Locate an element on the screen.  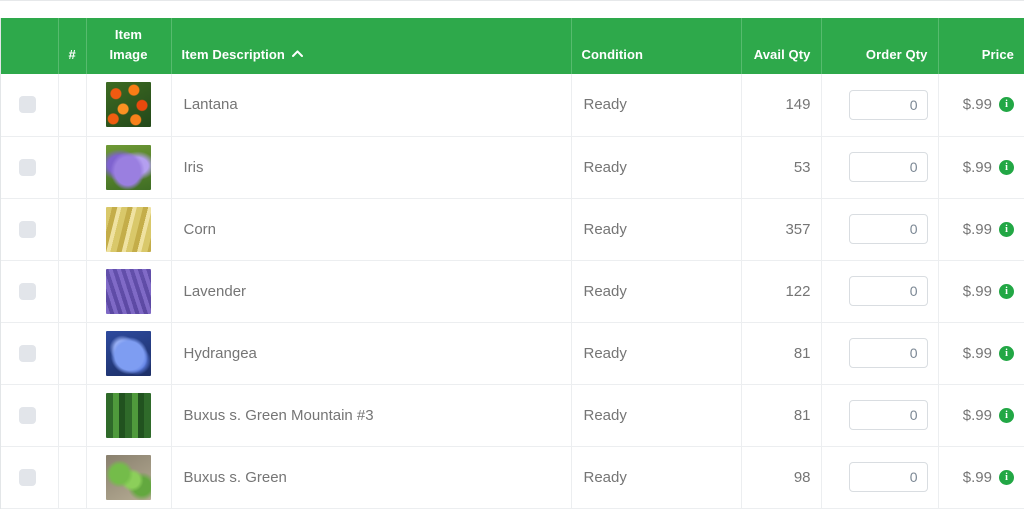
column-header-number: # is located at coordinates (72, 46).